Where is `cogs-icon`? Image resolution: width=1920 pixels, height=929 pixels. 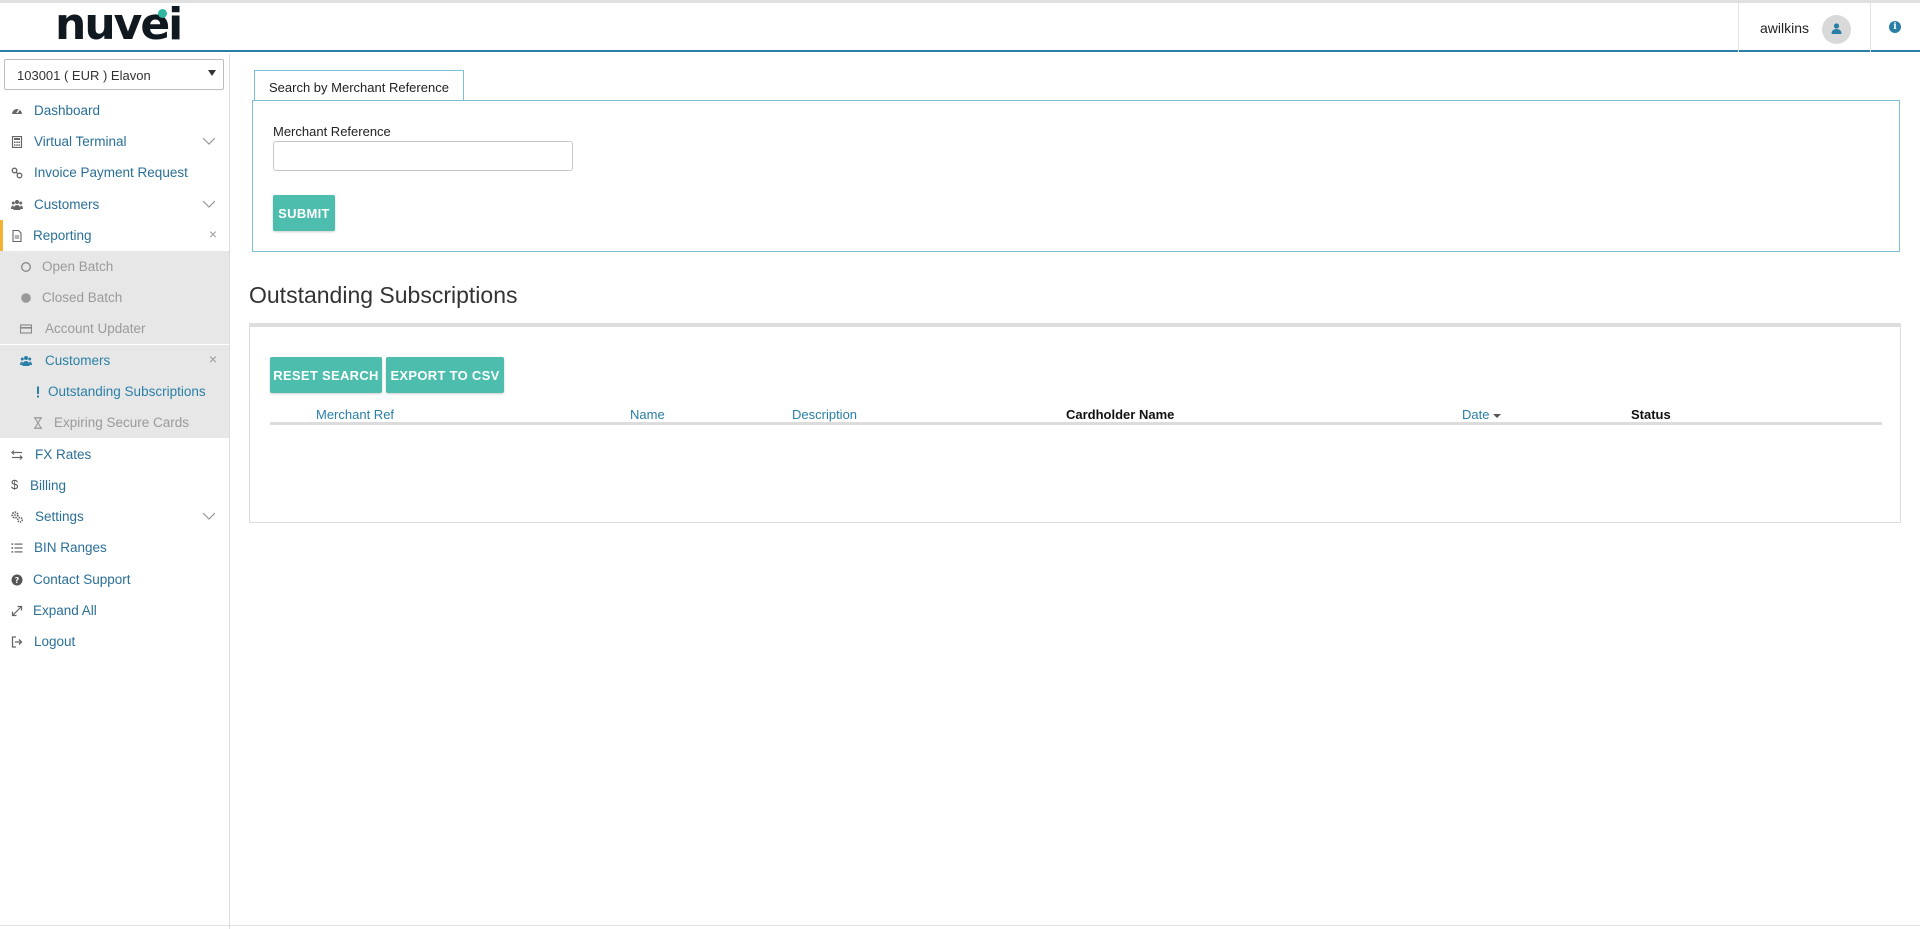
cogs-icon is located at coordinates (17, 517).